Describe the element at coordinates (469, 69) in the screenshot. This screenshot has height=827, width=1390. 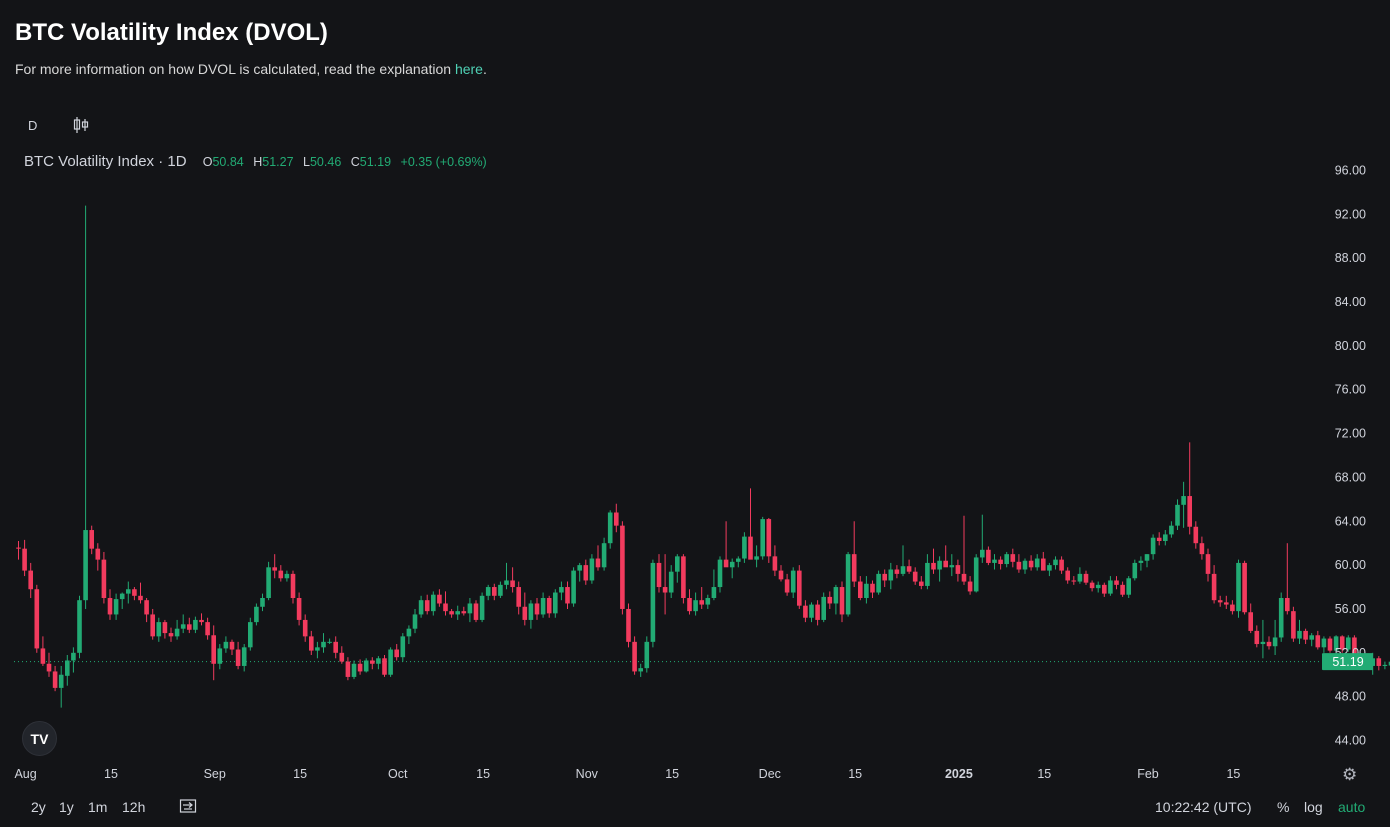
I see `explanation-link: here` at that location.